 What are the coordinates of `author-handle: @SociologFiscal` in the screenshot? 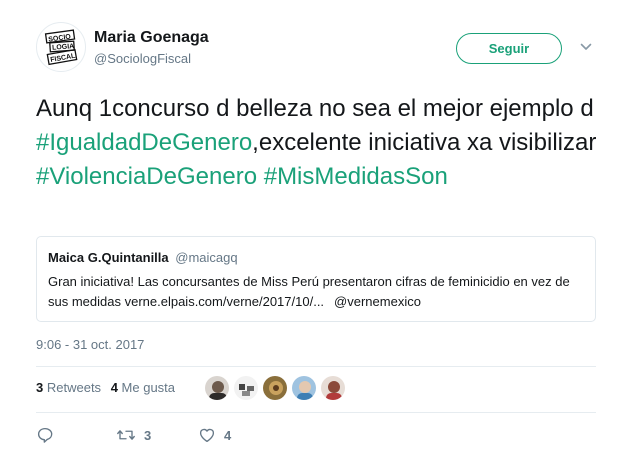 It's located at (142, 58).